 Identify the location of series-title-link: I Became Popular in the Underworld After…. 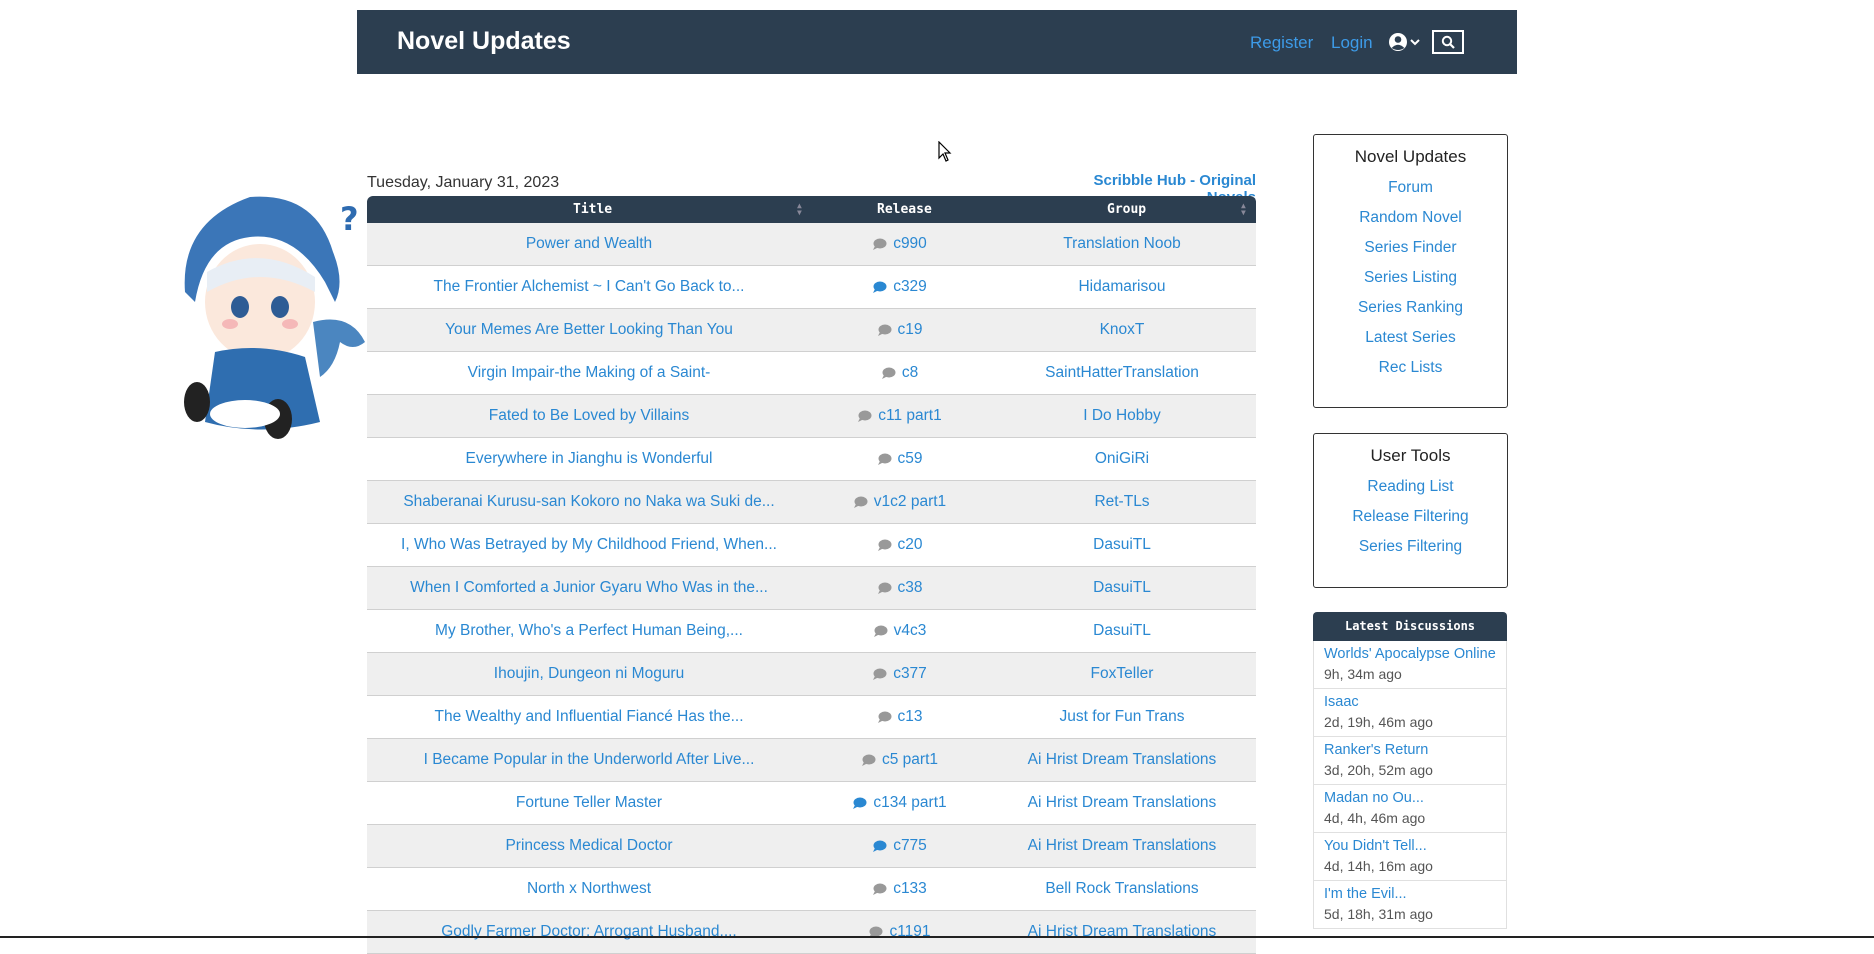
(589, 760).